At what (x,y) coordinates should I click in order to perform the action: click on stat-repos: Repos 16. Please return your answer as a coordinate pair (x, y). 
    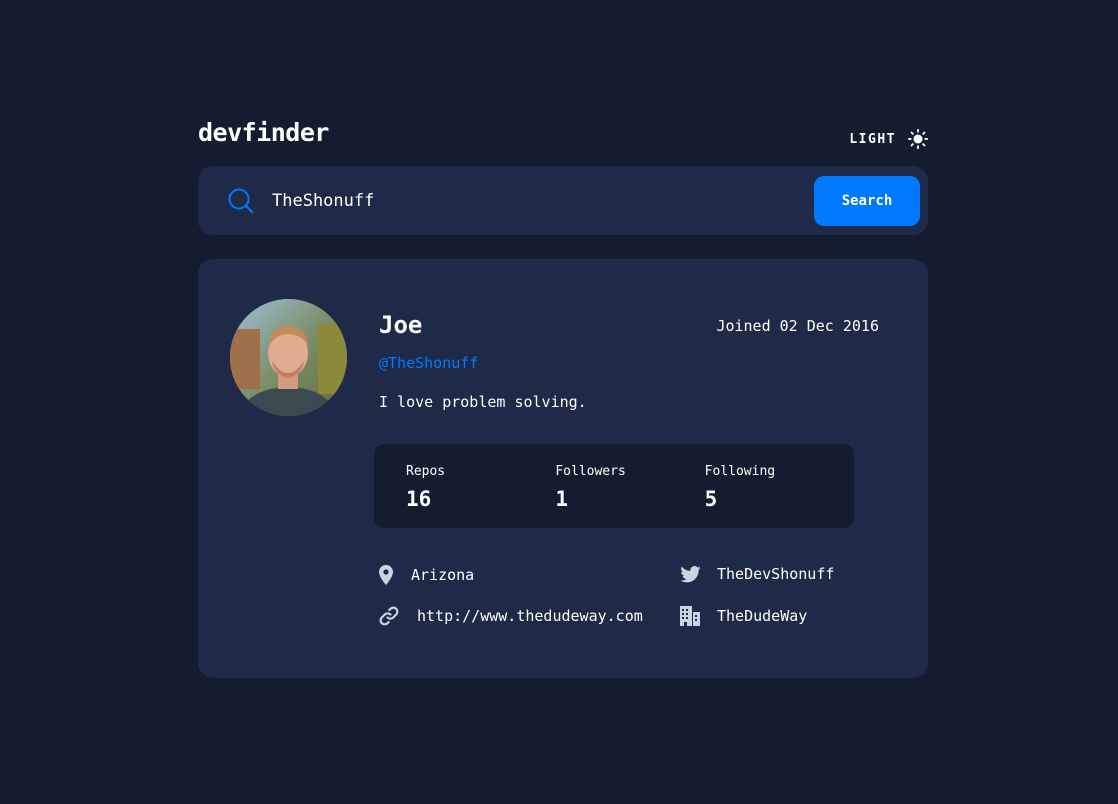
    Looking at the image, I should click on (480, 496).